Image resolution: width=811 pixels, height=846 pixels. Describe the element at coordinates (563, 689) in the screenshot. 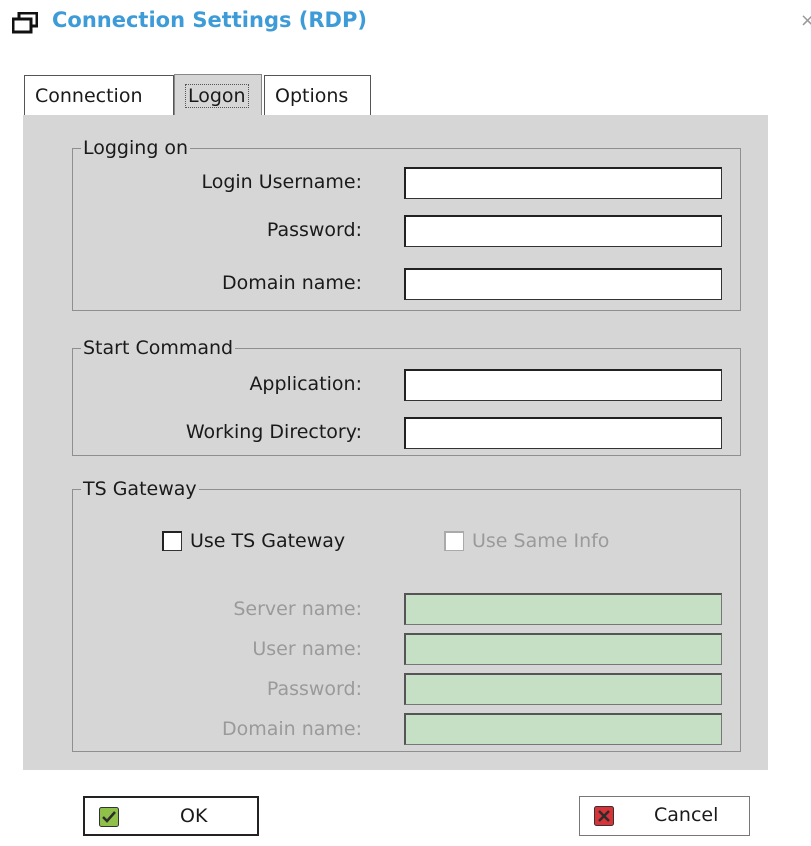

I see `gateway-password-input` at that location.